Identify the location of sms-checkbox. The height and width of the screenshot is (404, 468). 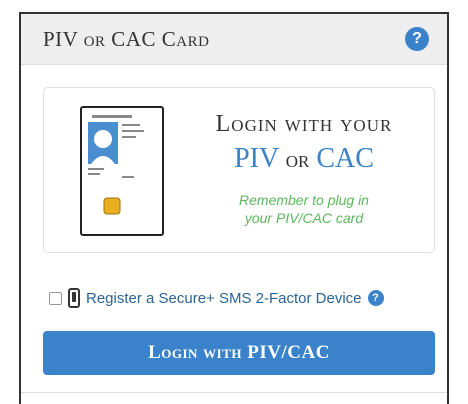
(55, 298).